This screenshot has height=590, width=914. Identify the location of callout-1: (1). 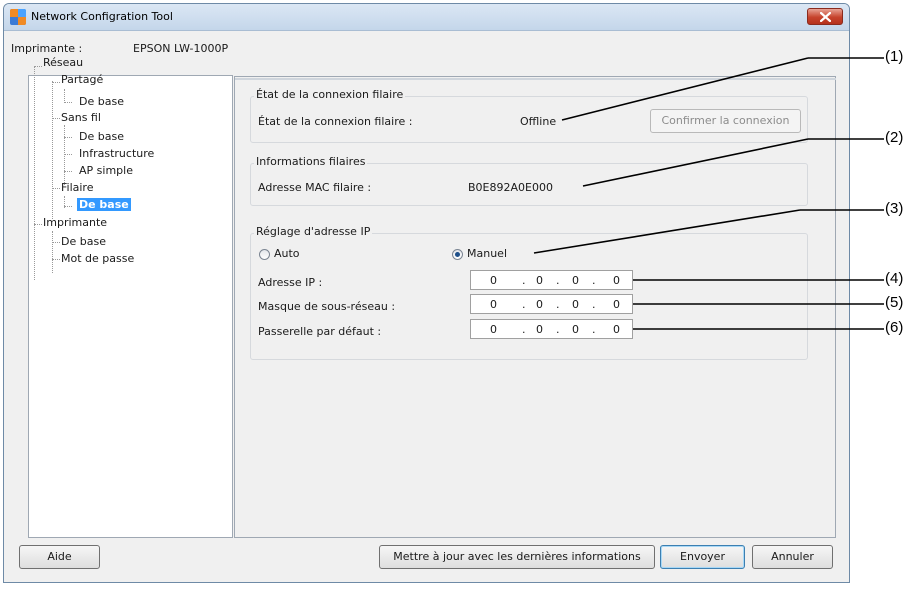
(894, 56).